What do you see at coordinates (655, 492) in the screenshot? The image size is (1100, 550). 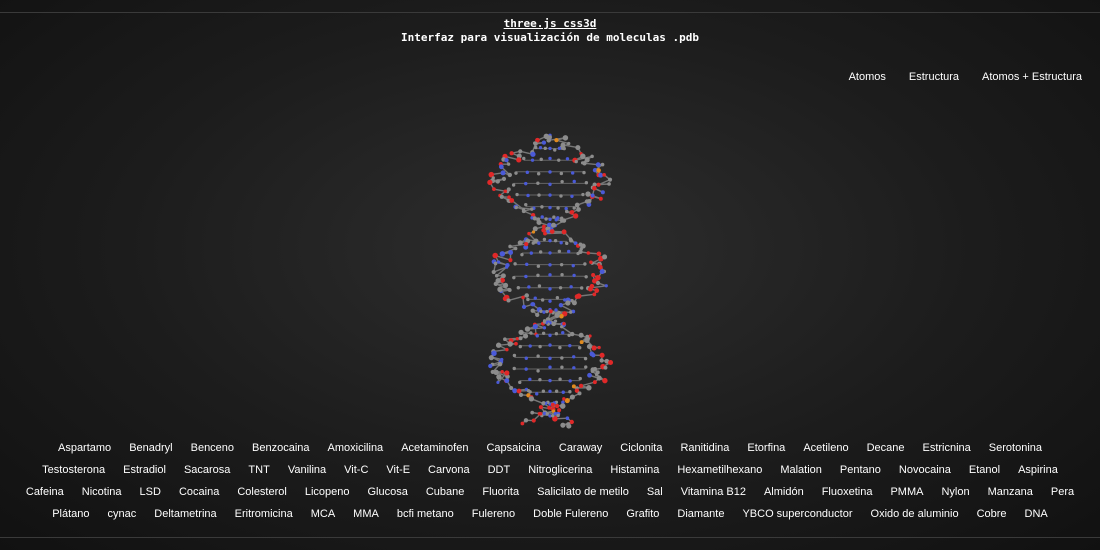 I see `molecule-button: Sal` at bounding box center [655, 492].